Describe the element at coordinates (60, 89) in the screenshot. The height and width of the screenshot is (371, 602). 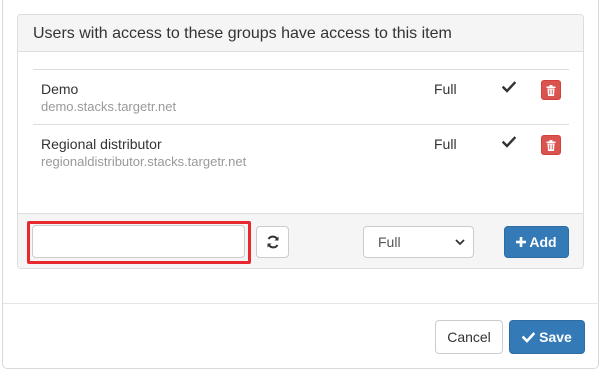
I see `group-name: Demo` at that location.